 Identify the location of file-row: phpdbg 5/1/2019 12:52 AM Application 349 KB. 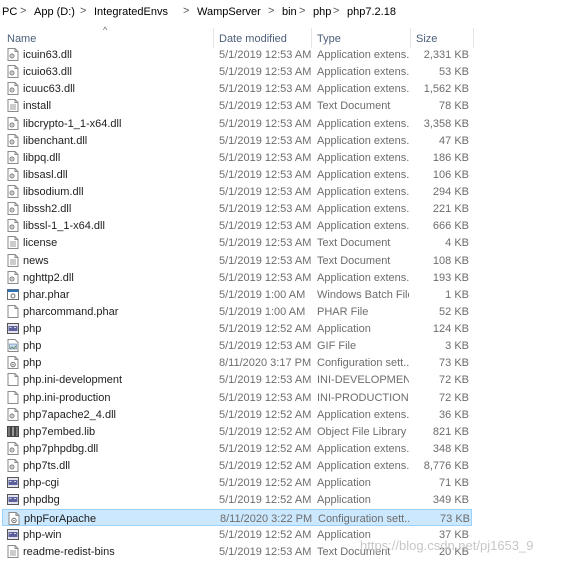
(237, 499).